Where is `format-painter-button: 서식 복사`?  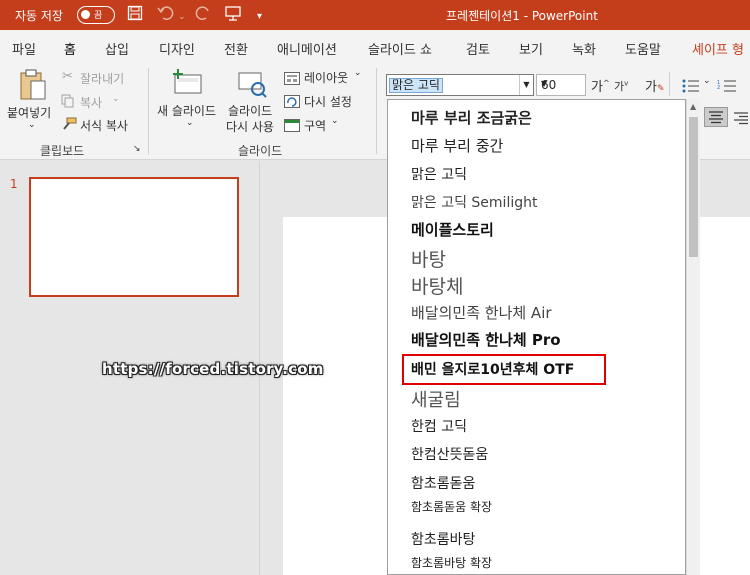 format-painter-button: 서식 복사 is located at coordinates (104, 125).